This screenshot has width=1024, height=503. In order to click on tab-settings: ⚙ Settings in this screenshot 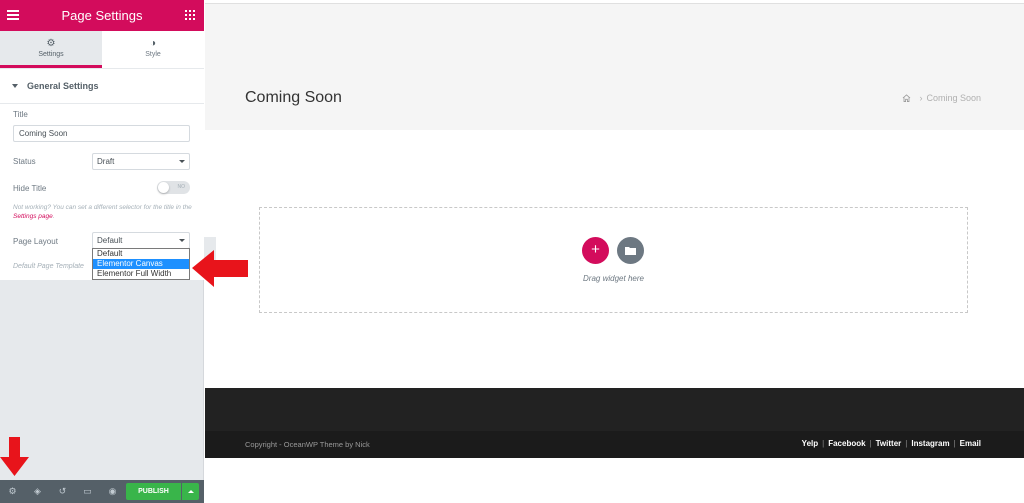, I will do `click(51, 49)`.